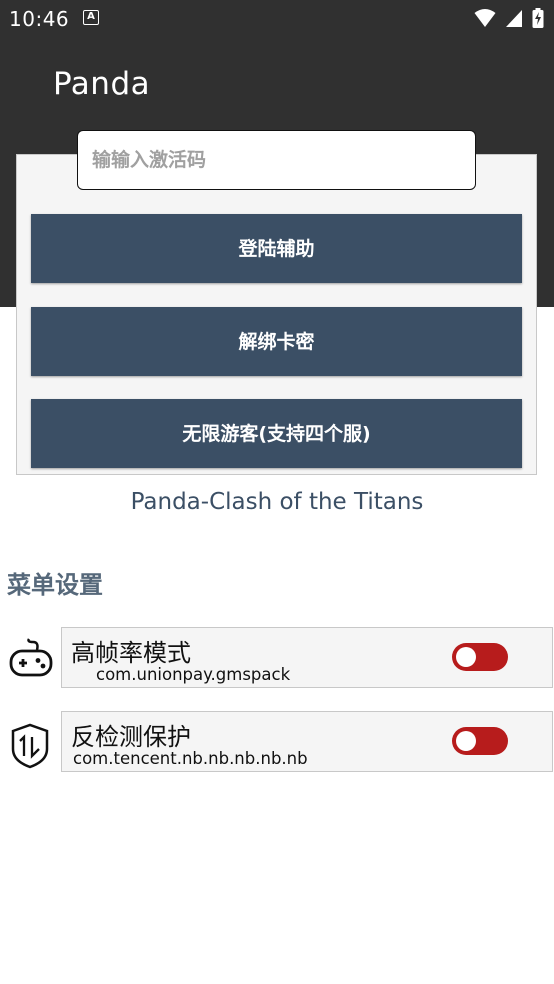  What do you see at coordinates (276, 248) in the screenshot?
I see `login-button: 登陆辅助` at bounding box center [276, 248].